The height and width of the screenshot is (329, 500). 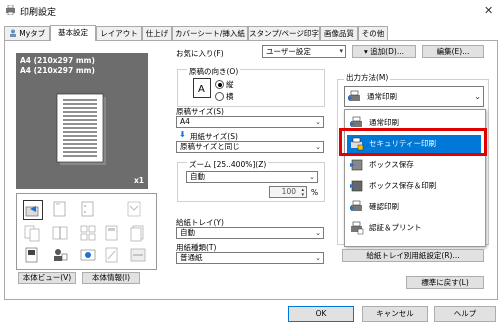 I want to click on tab-label: カバーシート/挿入紙, so click(x=210, y=33).